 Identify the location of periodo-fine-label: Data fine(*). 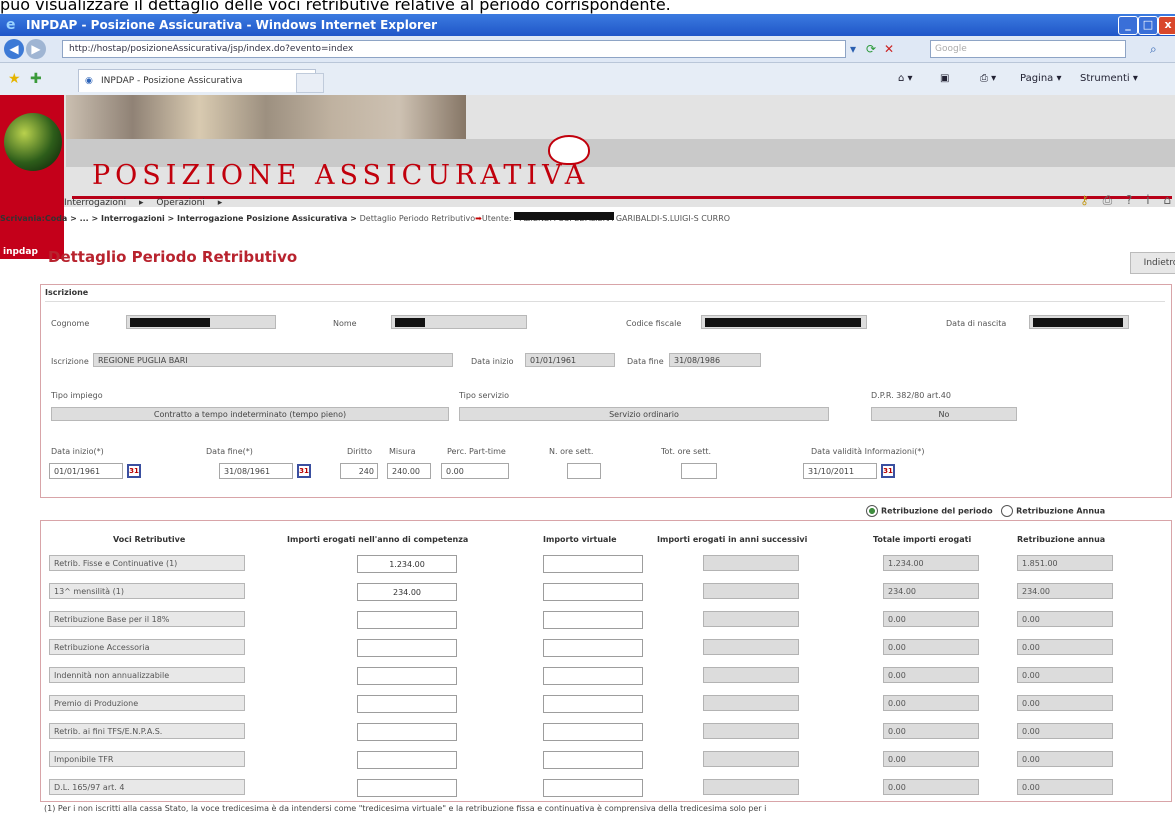
(229, 451).